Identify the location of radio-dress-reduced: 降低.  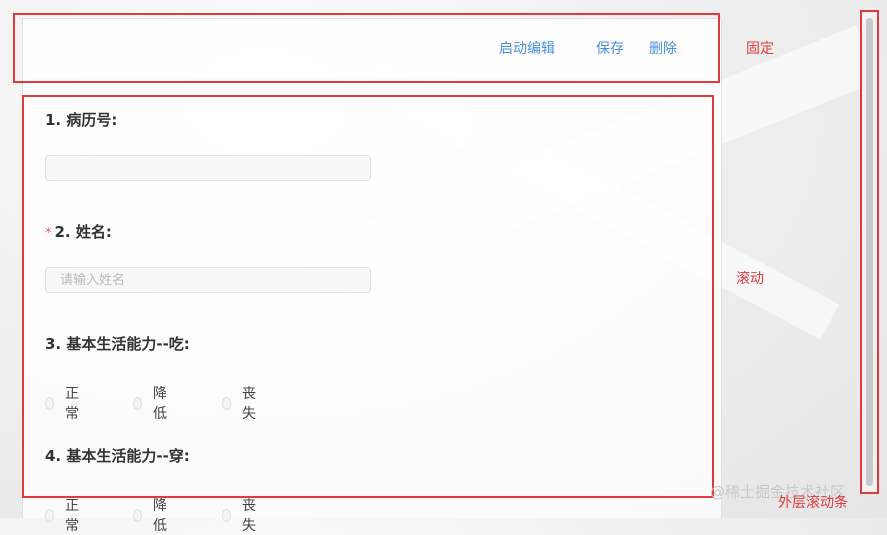
(152, 515).